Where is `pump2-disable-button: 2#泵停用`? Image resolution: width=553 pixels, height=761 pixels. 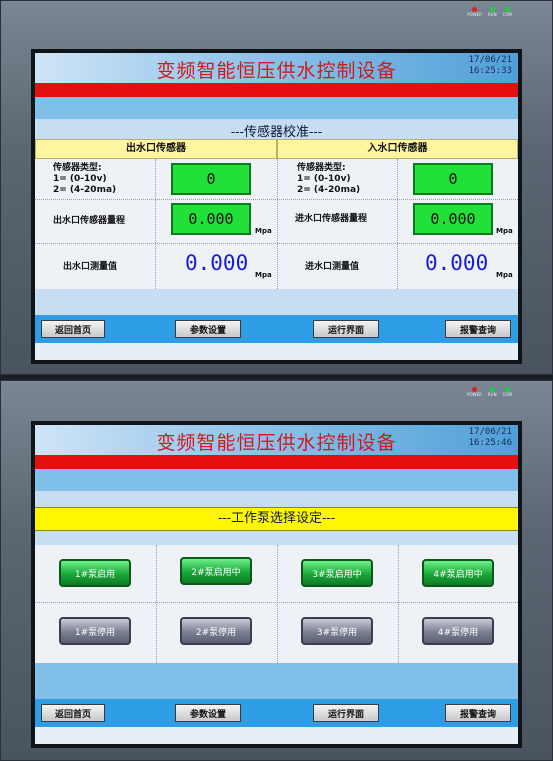 pump2-disable-button: 2#泵停用 is located at coordinates (216, 631).